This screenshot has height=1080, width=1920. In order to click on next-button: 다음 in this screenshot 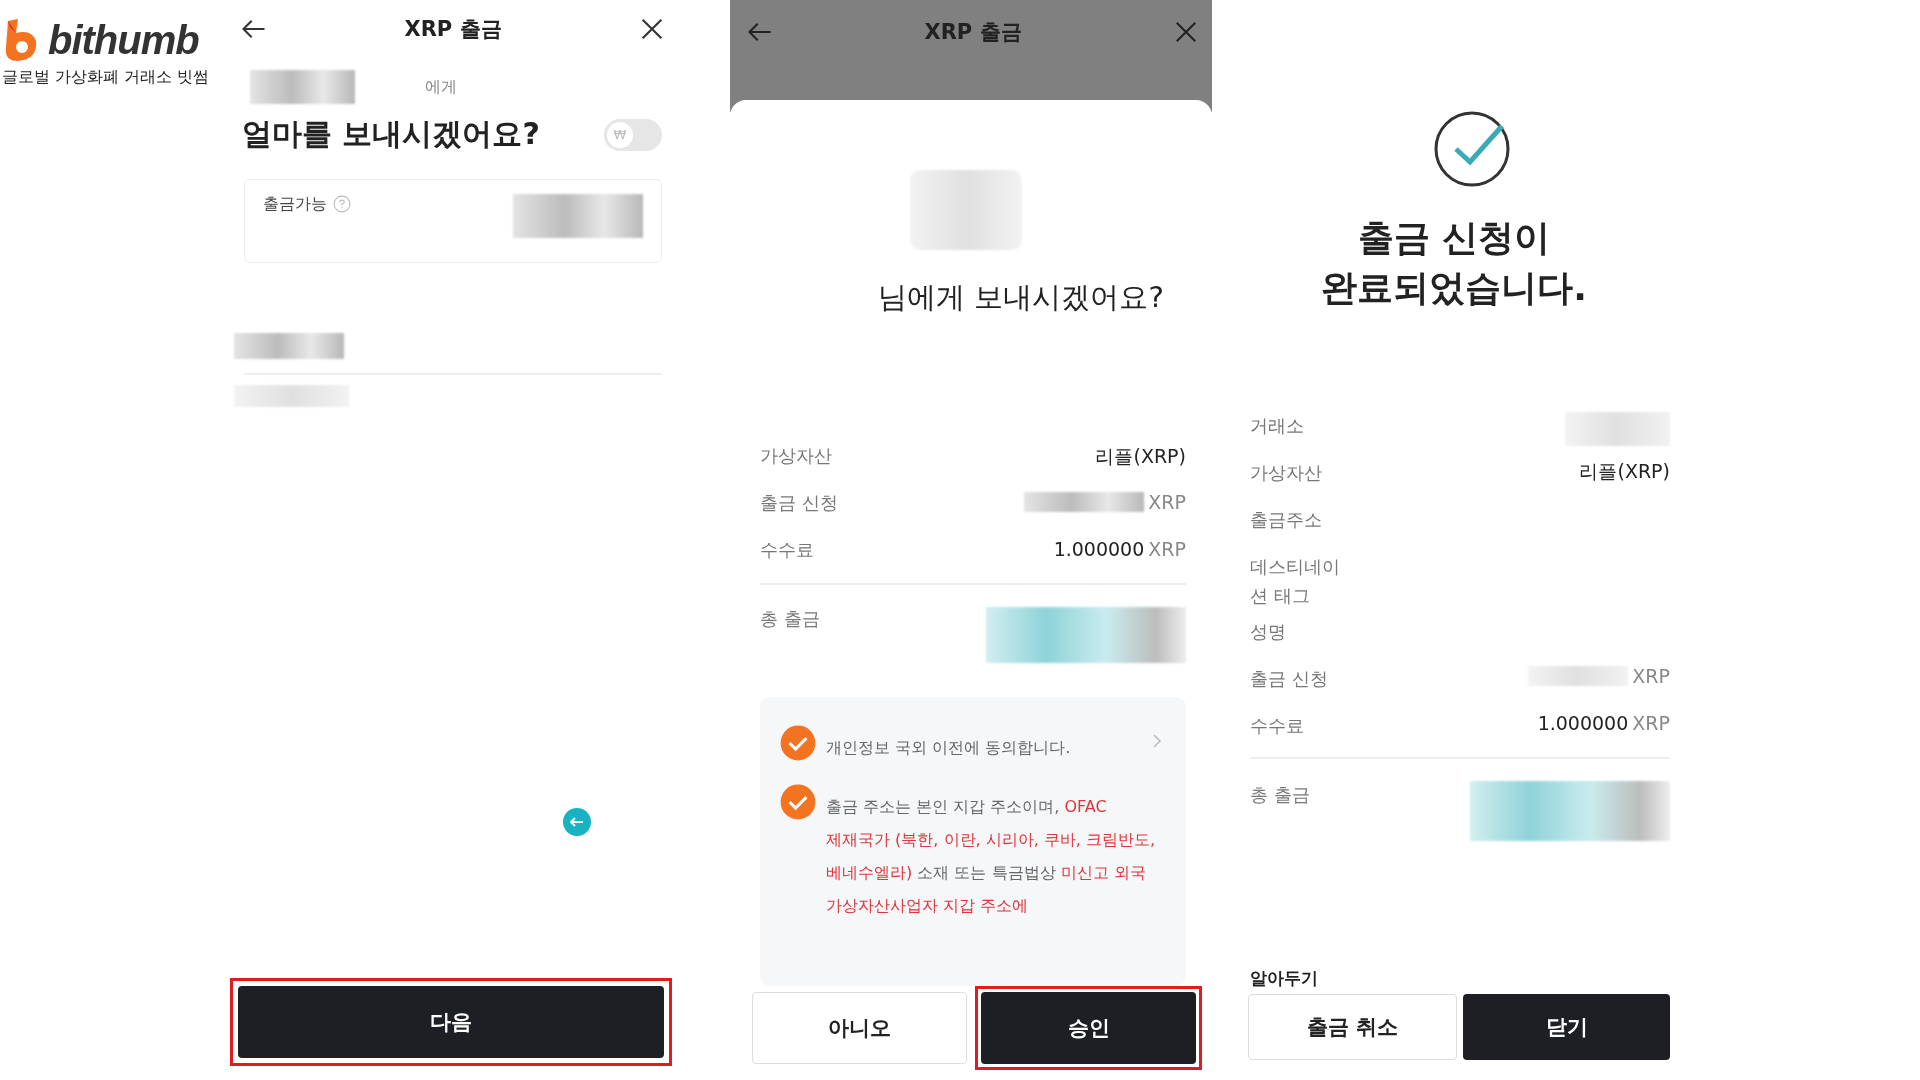, I will do `click(451, 1022)`.